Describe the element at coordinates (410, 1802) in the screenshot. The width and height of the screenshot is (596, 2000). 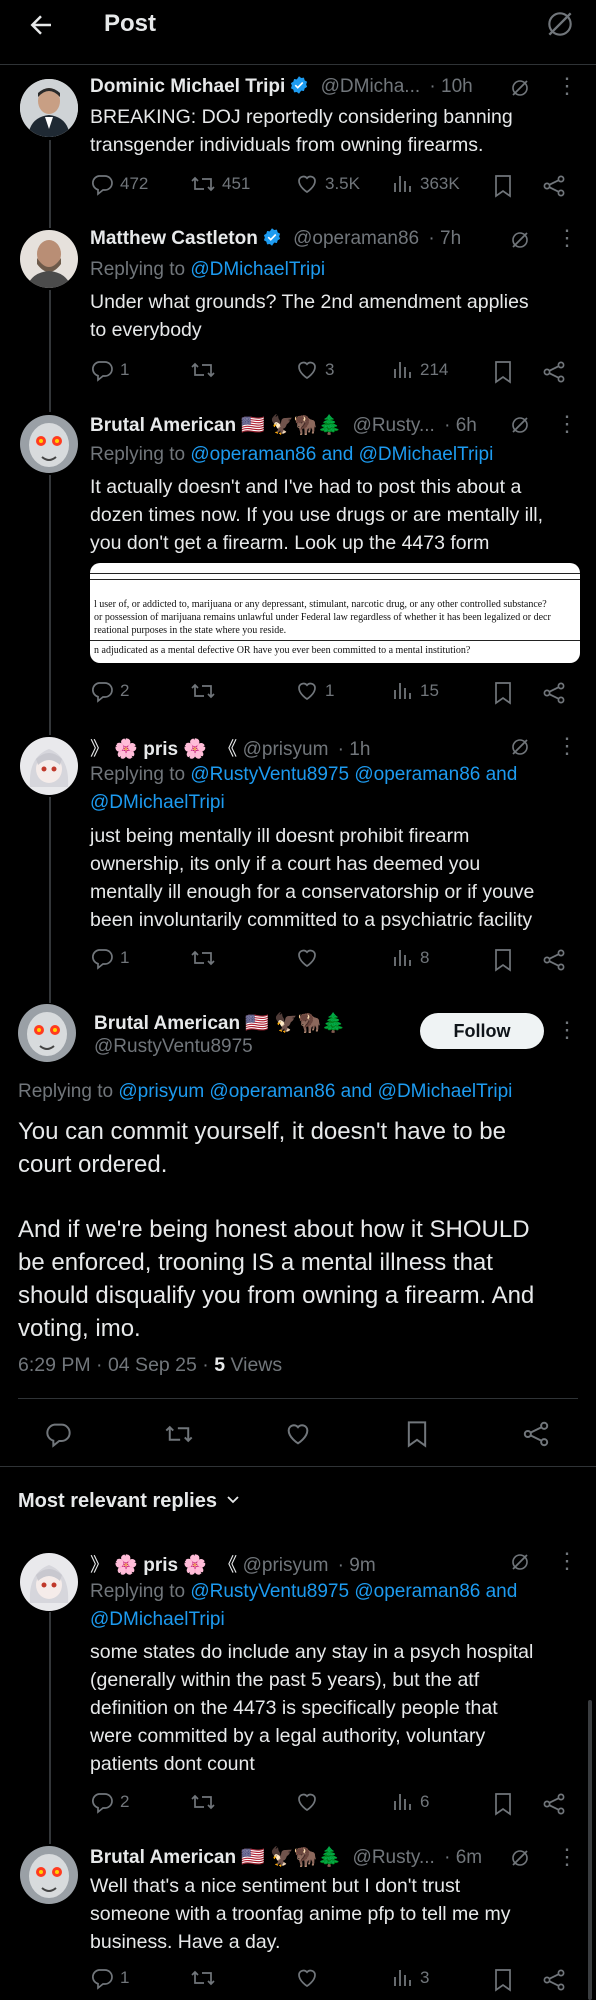
I see `views-button: 6` at that location.